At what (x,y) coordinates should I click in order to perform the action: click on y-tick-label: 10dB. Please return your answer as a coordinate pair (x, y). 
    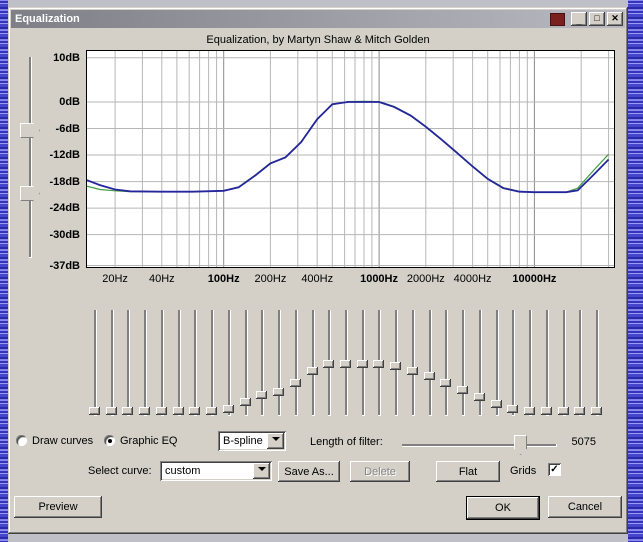
    Looking at the image, I should click on (66, 57).